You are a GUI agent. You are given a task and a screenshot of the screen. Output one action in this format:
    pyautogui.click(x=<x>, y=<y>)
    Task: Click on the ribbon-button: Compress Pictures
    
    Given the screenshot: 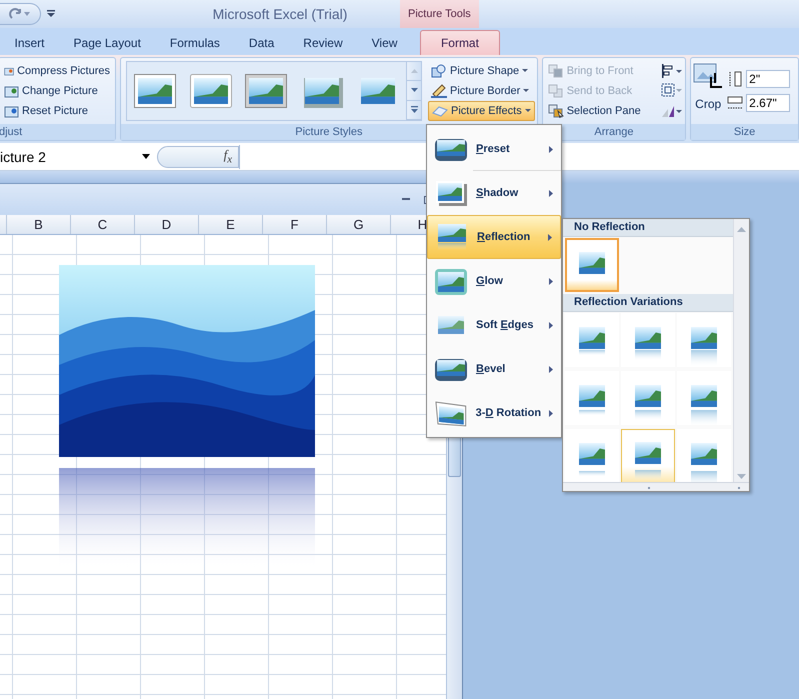 What is the action you would take?
    pyautogui.click(x=57, y=71)
    